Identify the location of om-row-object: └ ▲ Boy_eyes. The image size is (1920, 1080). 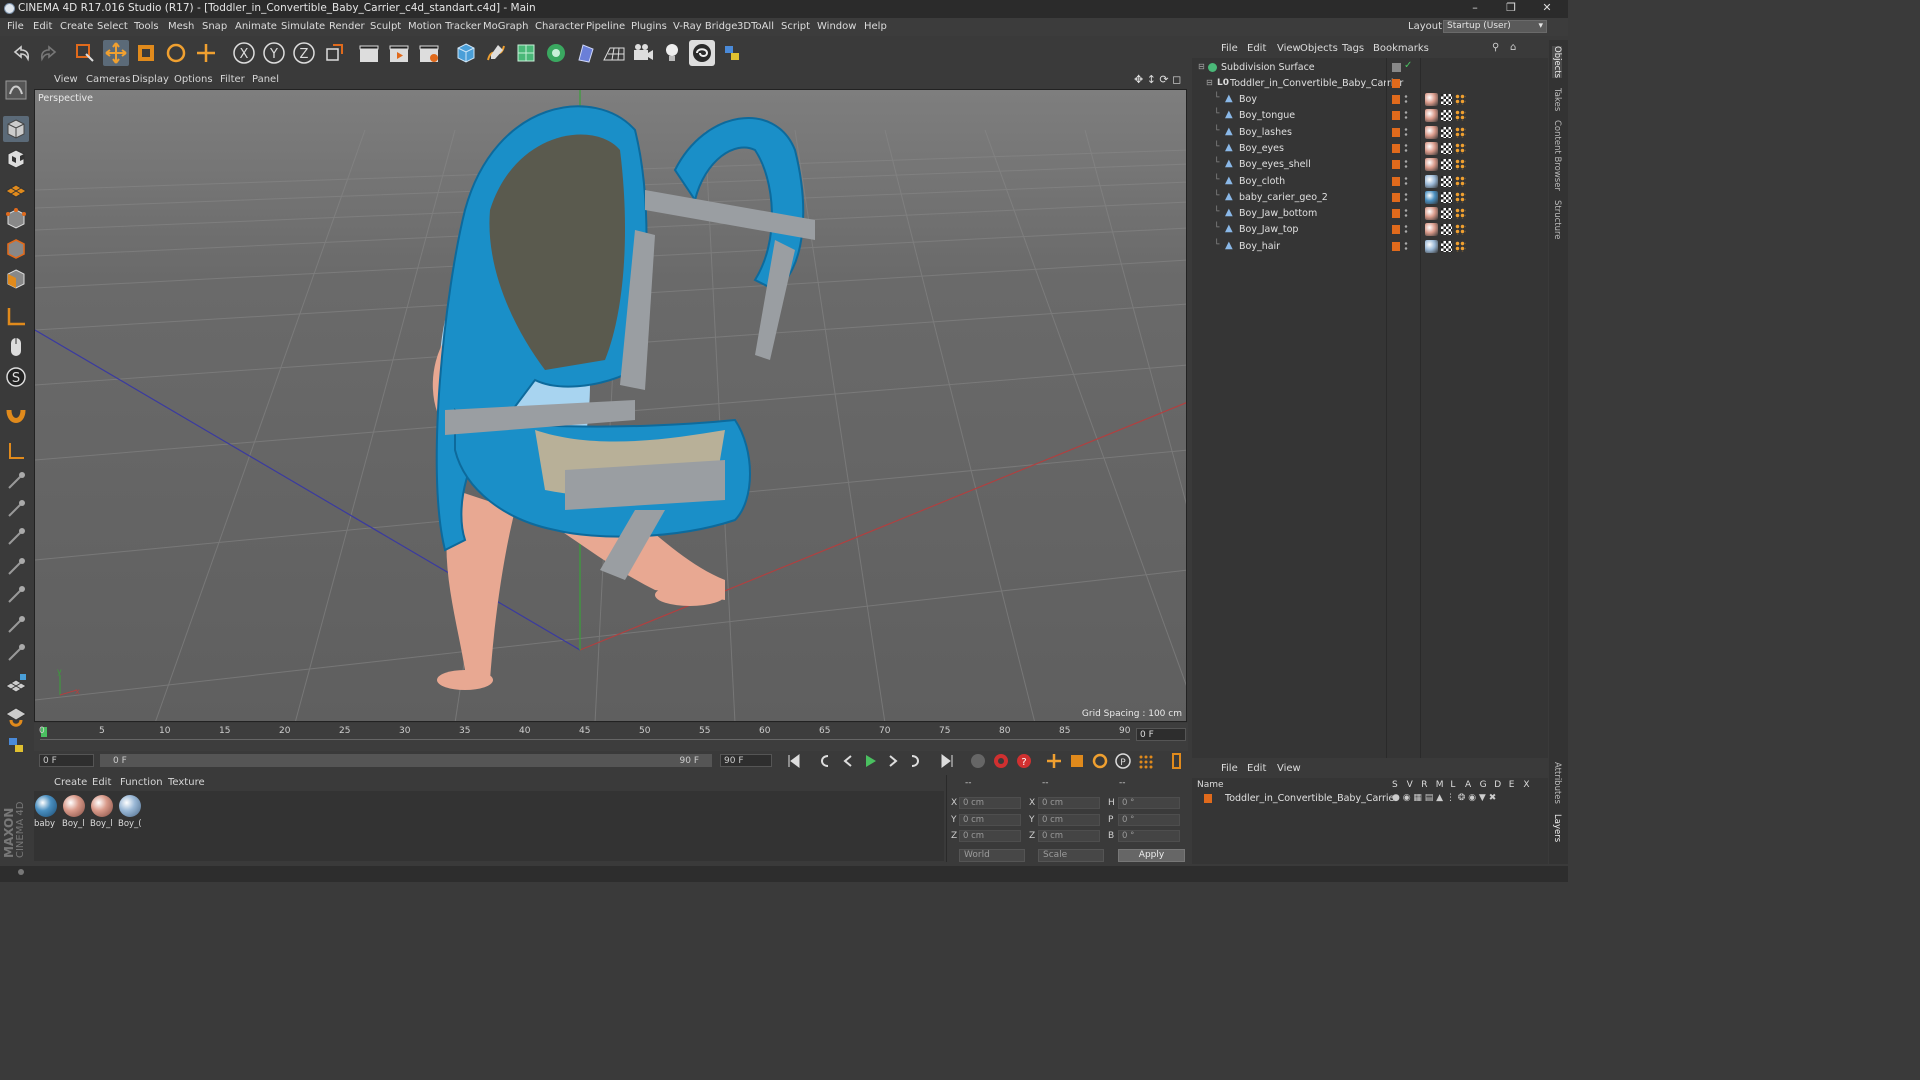
(1370, 149).